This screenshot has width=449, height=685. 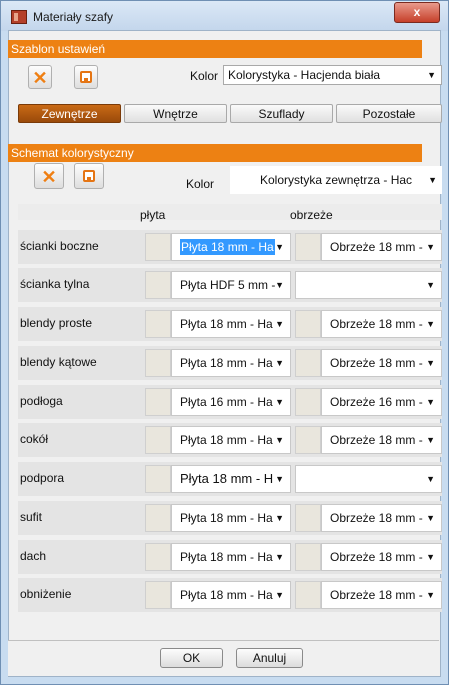 I want to click on col-header-plyta: płyta, so click(x=153, y=215).